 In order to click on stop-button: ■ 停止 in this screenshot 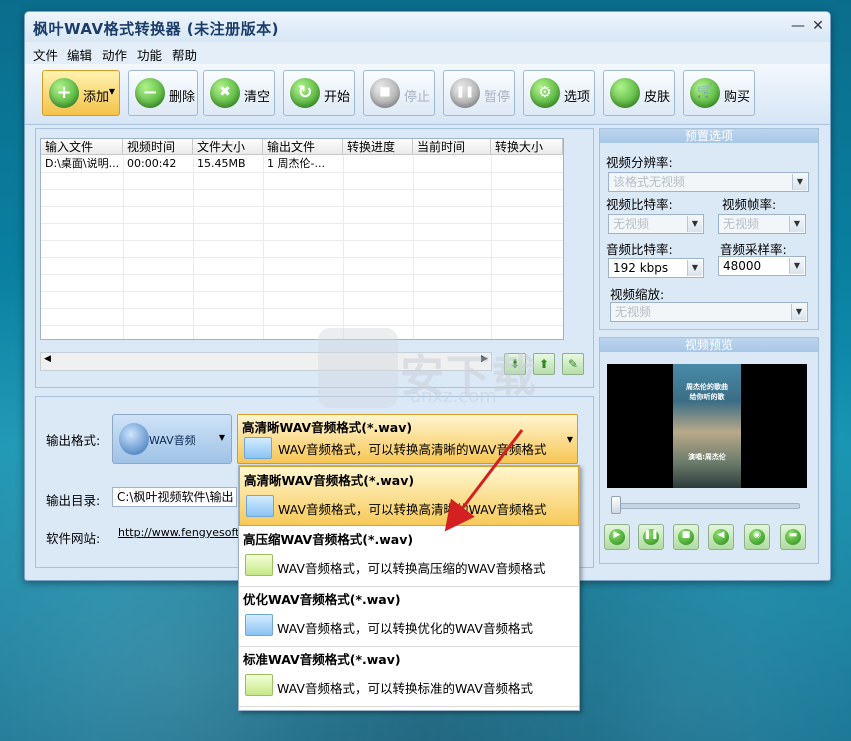, I will do `click(399, 93)`.